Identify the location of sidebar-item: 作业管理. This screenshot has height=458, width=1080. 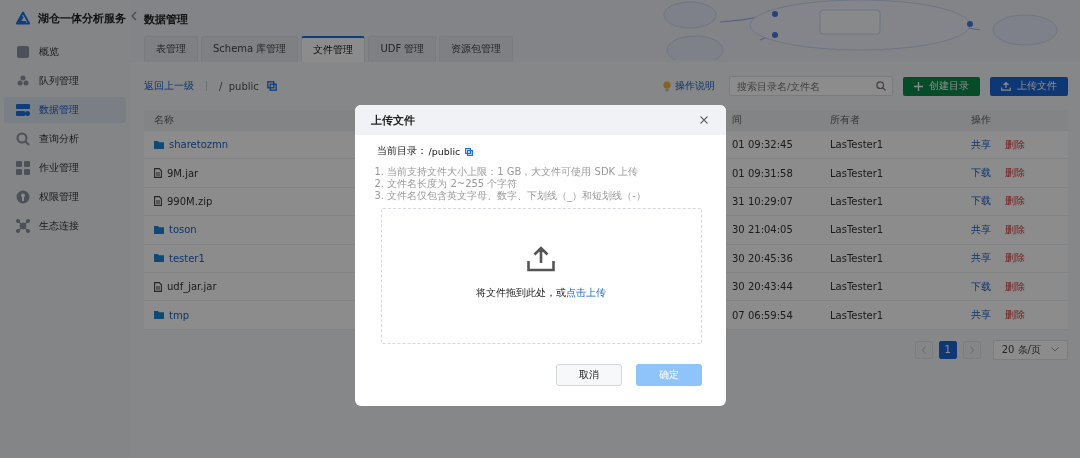
(65, 168).